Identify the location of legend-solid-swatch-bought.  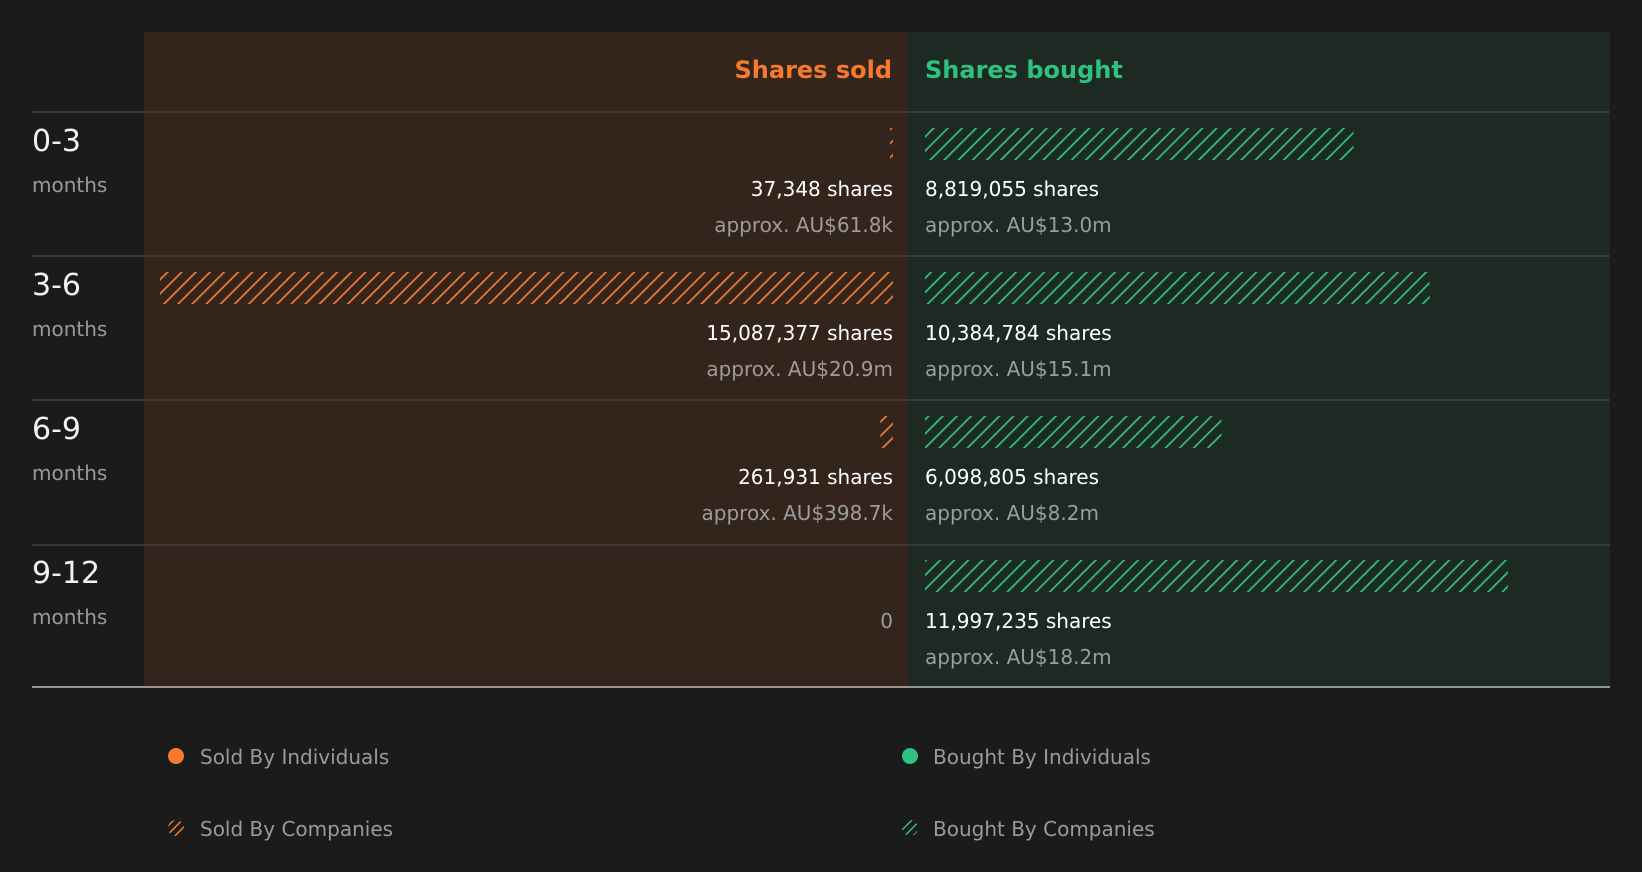
(910, 756).